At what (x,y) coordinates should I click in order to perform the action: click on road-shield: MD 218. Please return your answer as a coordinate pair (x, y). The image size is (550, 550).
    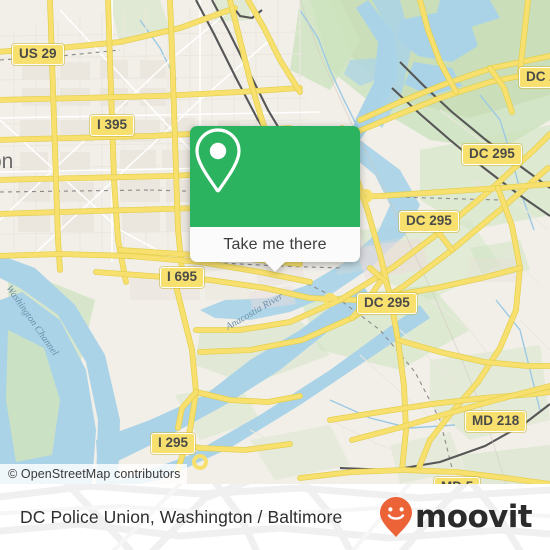
    Looking at the image, I should click on (496, 422).